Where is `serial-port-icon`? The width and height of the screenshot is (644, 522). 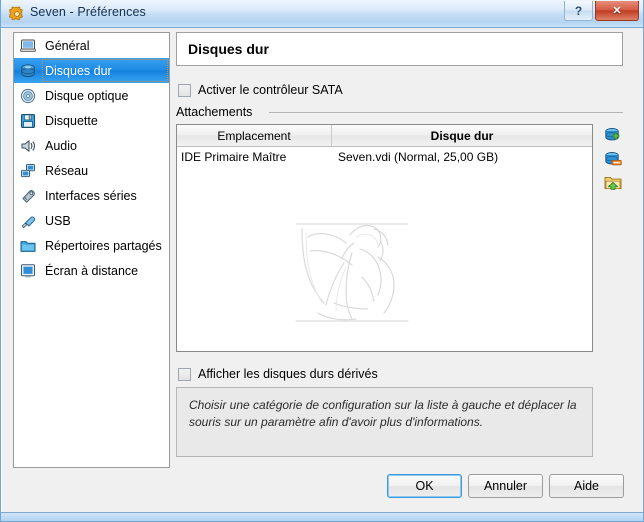
serial-port-icon is located at coordinates (28, 196).